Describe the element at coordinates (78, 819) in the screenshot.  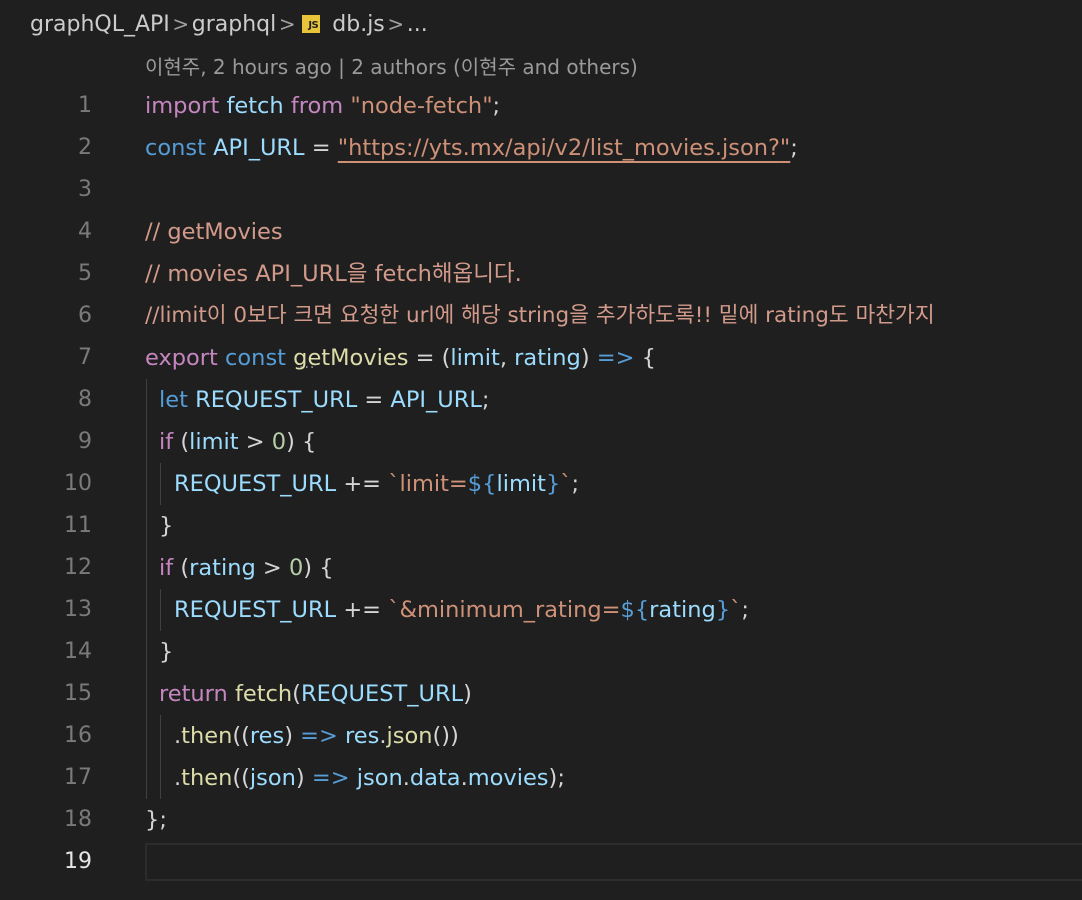
I see `line-number: 18` at that location.